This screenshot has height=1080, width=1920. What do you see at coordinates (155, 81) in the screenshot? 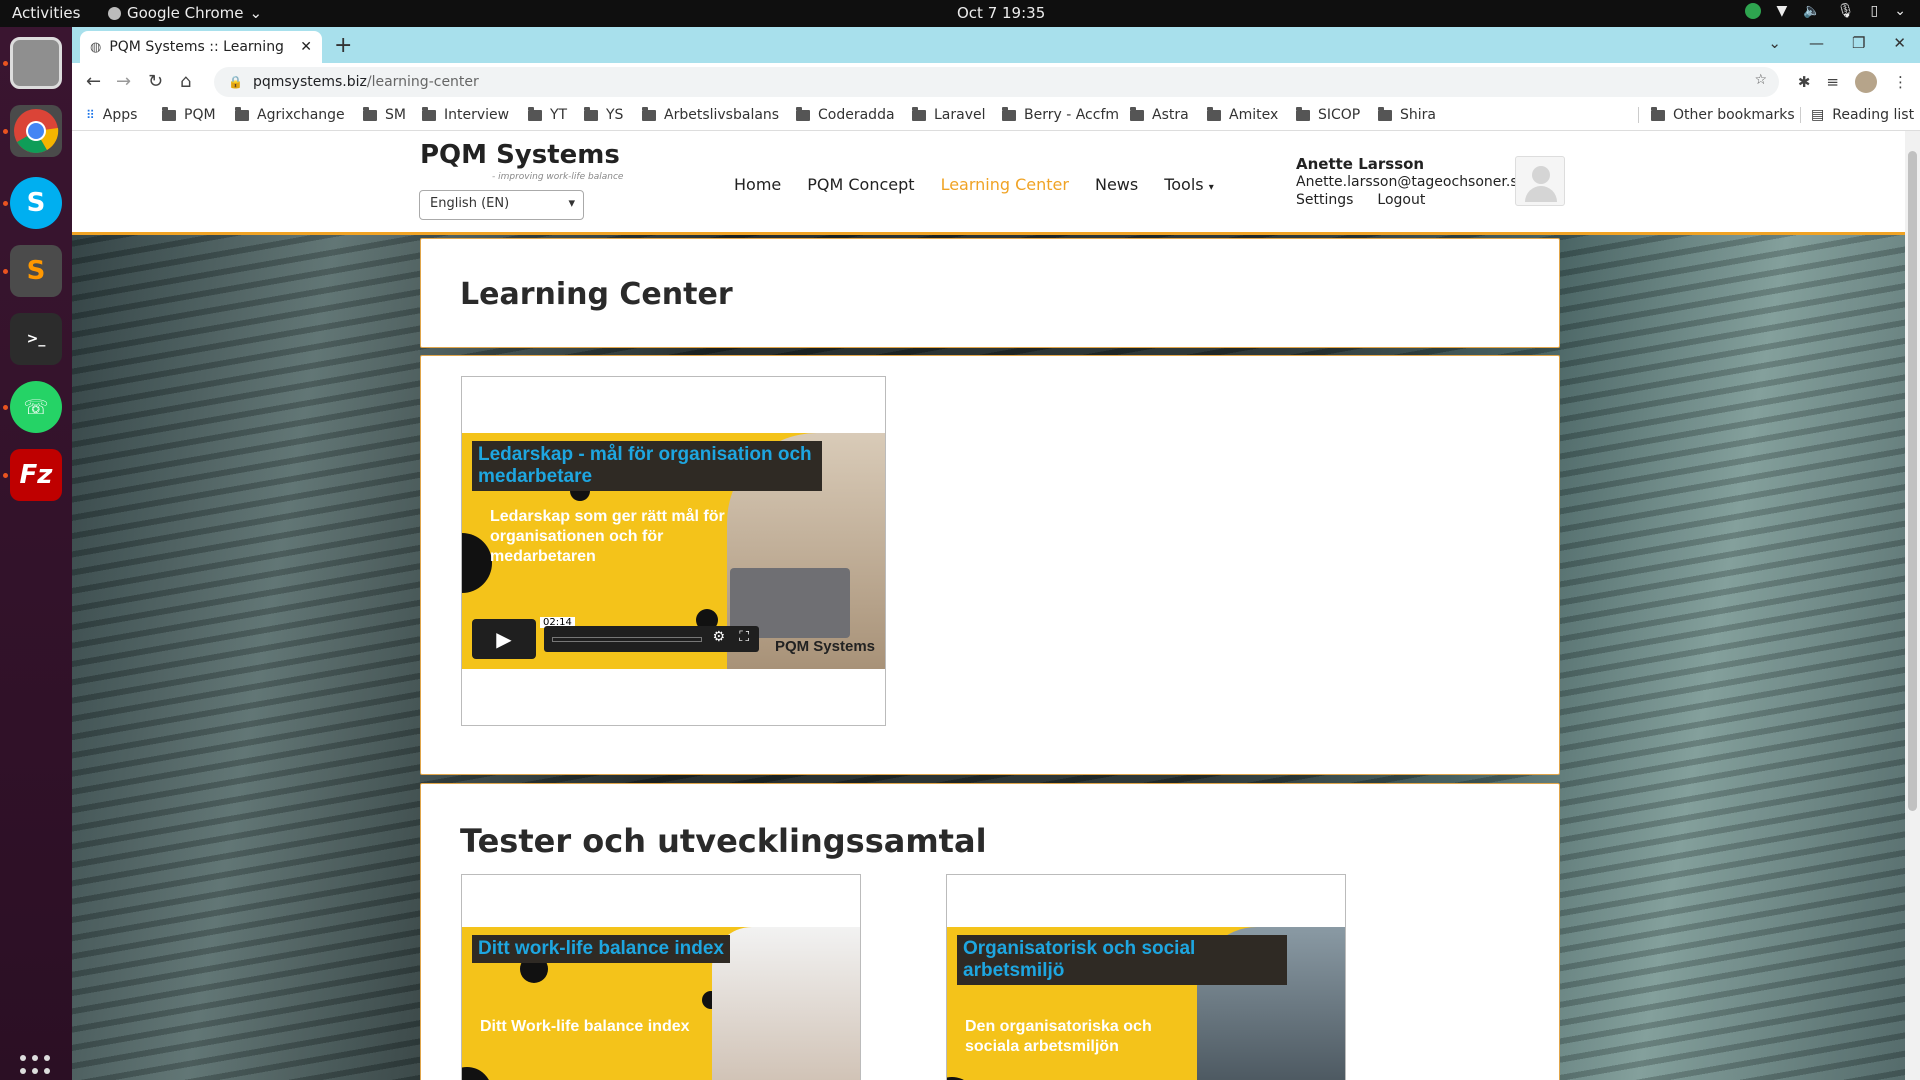
I see `reload-icon: ↻` at bounding box center [155, 81].